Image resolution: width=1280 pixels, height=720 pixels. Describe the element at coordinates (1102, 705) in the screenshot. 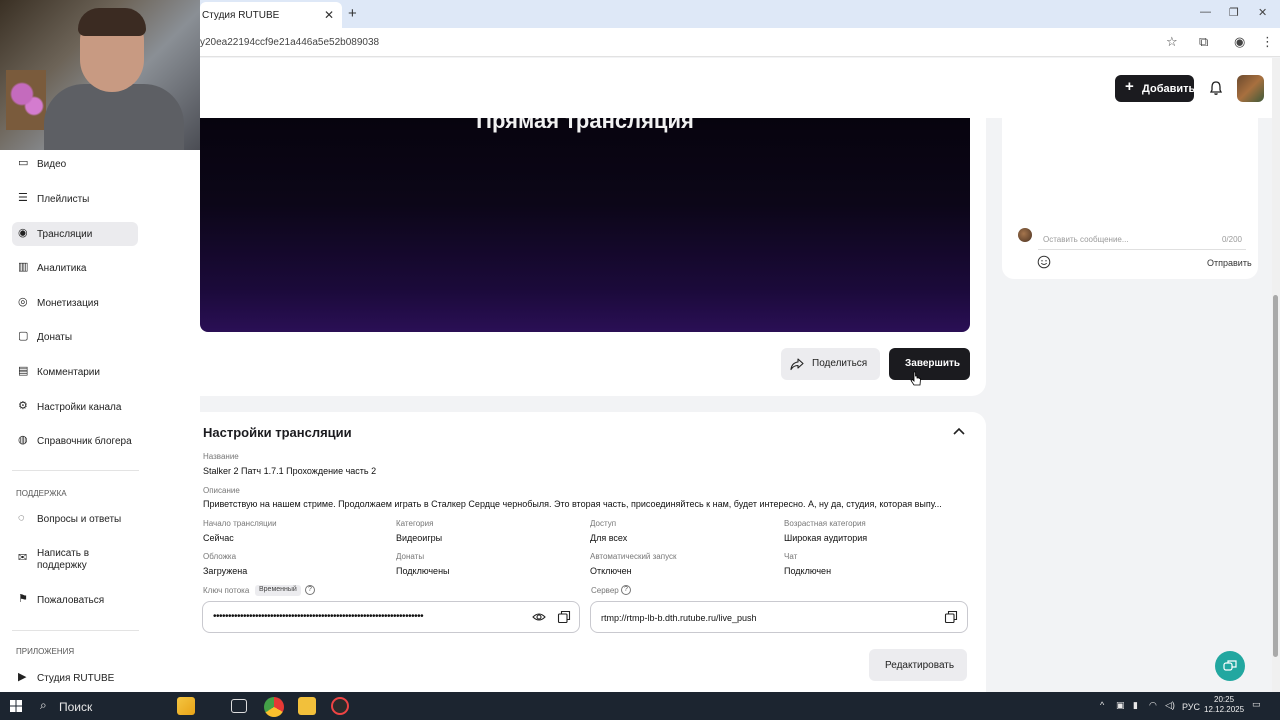

I see `tray-chevron-icon: ^` at that location.